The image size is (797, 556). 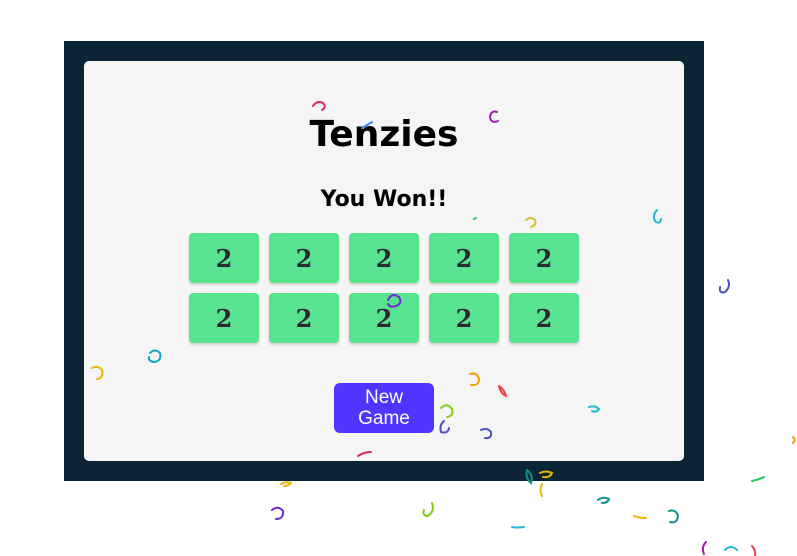 I want to click on die-5: 2, so click(x=544, y=258).